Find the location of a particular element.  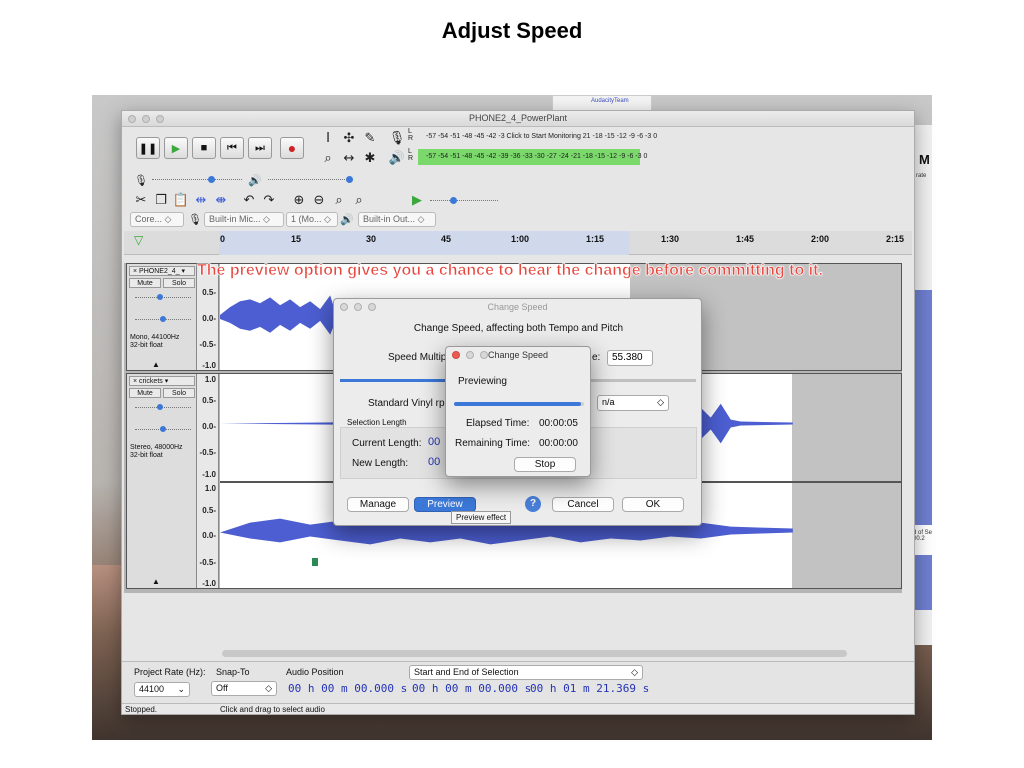

play-speed-slider is located at coordinates (464, 200).